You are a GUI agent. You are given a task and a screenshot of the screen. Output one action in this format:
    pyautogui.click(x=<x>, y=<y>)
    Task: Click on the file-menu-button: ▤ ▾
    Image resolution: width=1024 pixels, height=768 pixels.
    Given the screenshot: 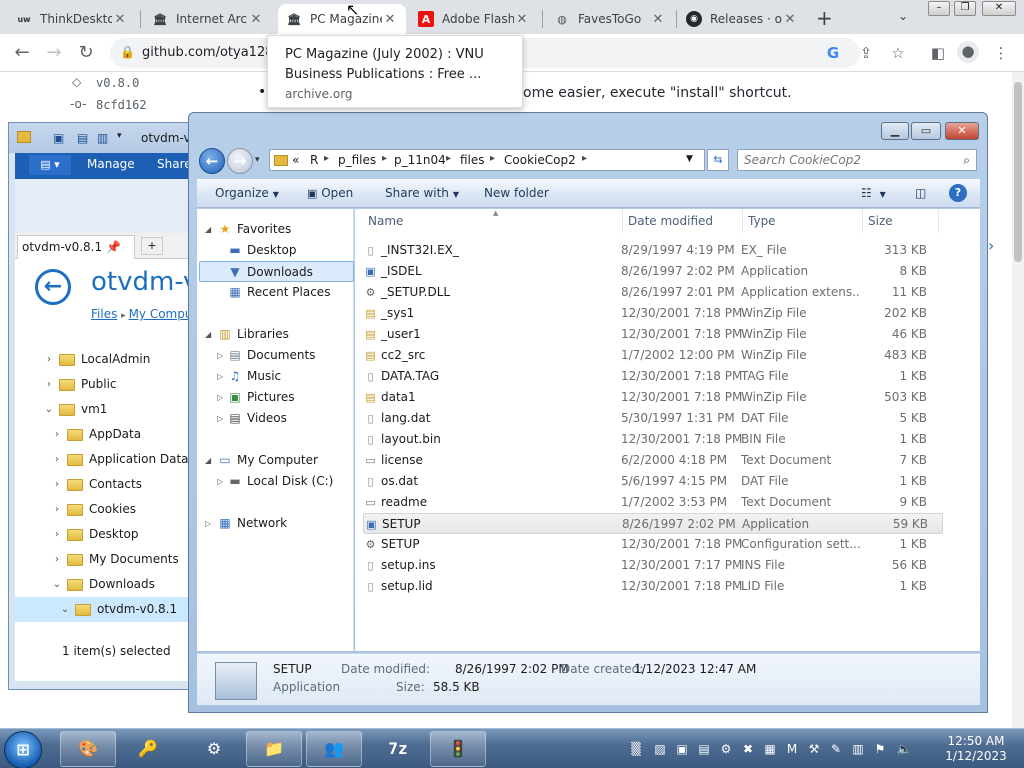 What is the action you would take?
    pyautogui.click(x=50, y=165)
    